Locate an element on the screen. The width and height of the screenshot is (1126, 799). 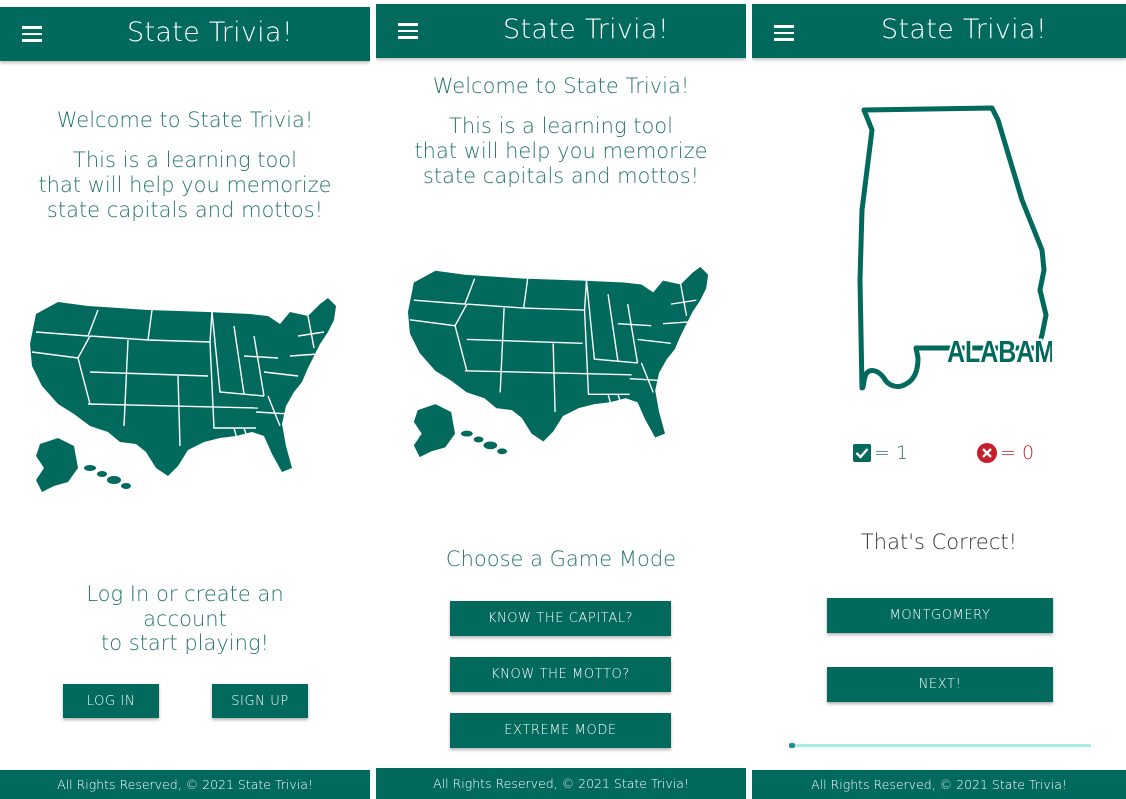
know-capital-button: KNOW THE CAPITAL? is located at coordinates (560, 618).